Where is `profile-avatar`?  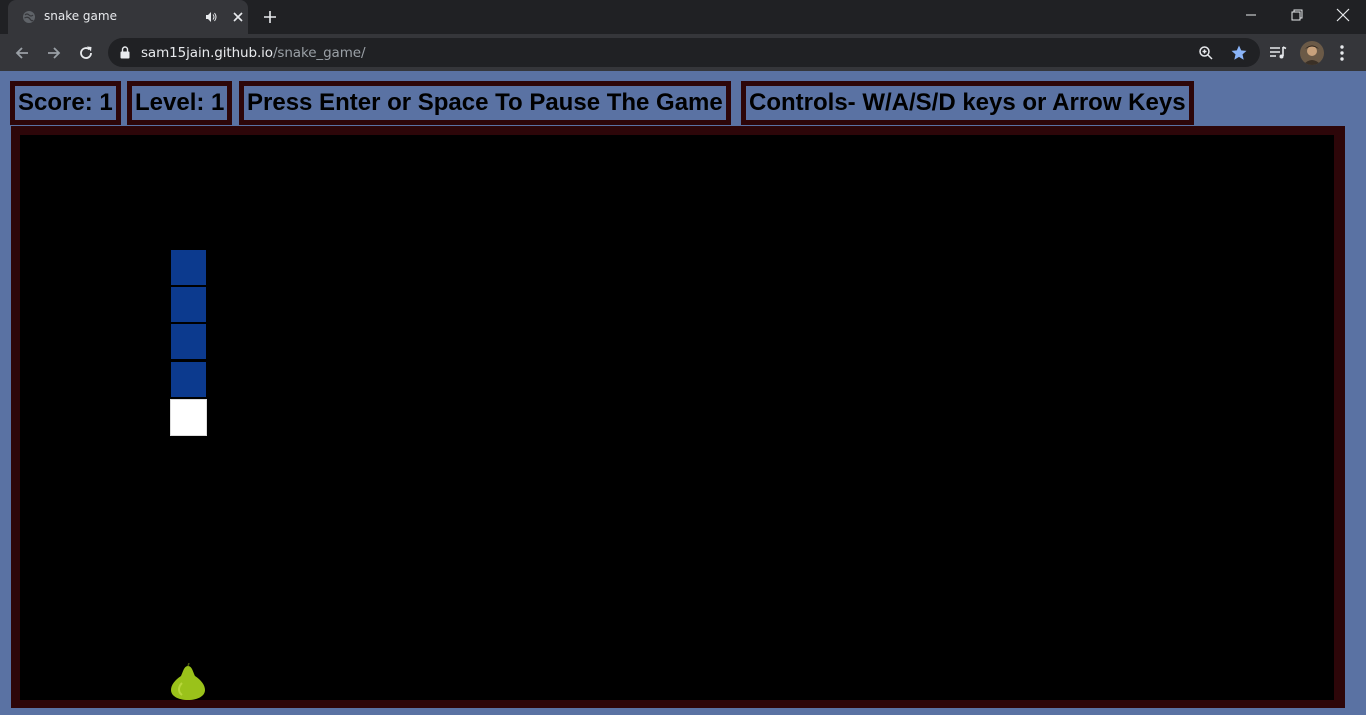 profile-avatar is located at coordinates (1312, 53).